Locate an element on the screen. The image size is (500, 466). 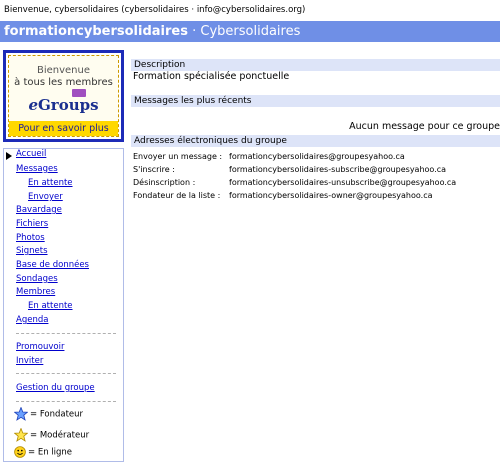
yellow-star-icon is located at coordinates (21, 434).